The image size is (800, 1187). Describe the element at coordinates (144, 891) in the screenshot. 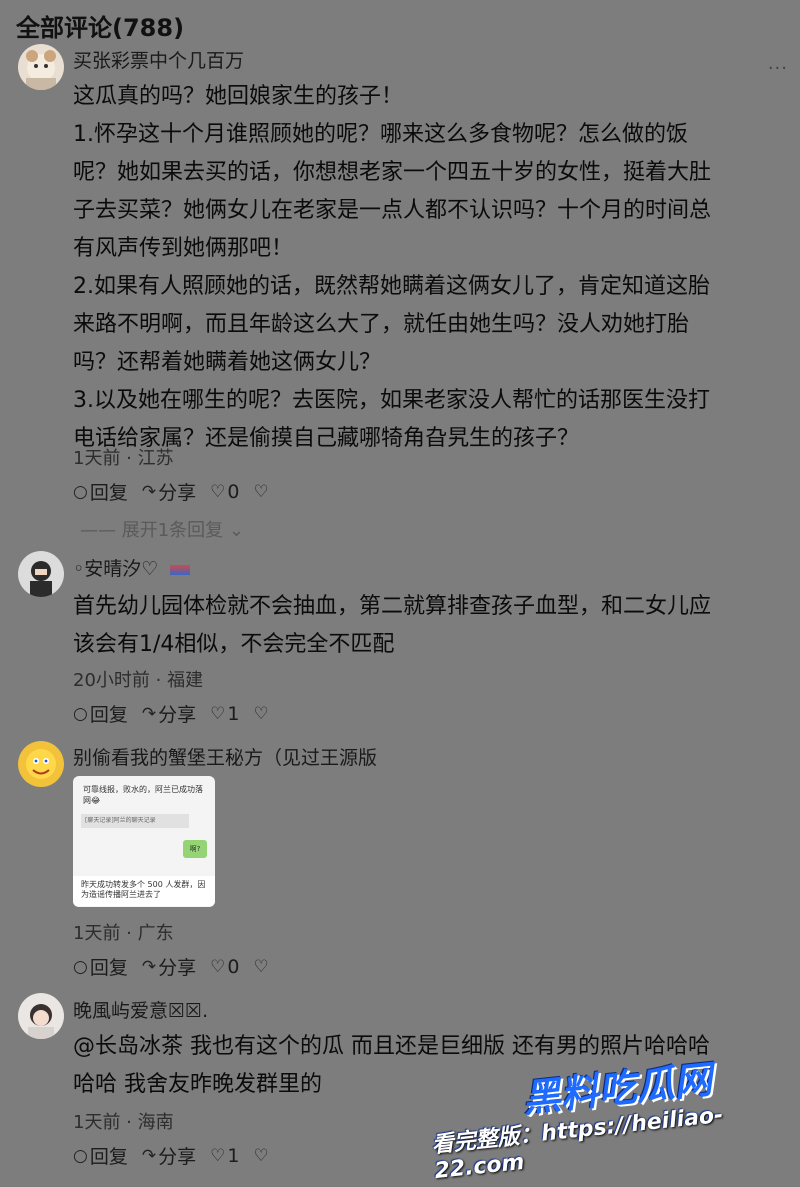

I see `image-text: 昨天成功转发多个 500 人发群，因为造谣传播阿兰进去了` at that location.